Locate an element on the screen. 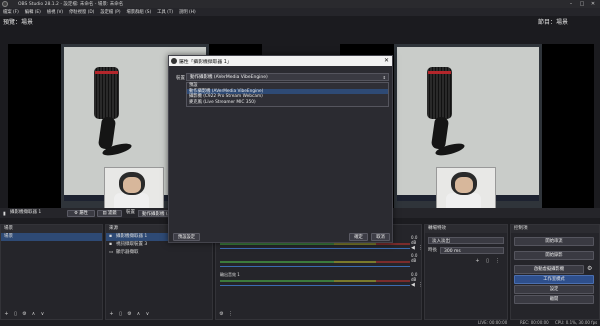  scene-item: 場景 is located at coordinates (51, 237).